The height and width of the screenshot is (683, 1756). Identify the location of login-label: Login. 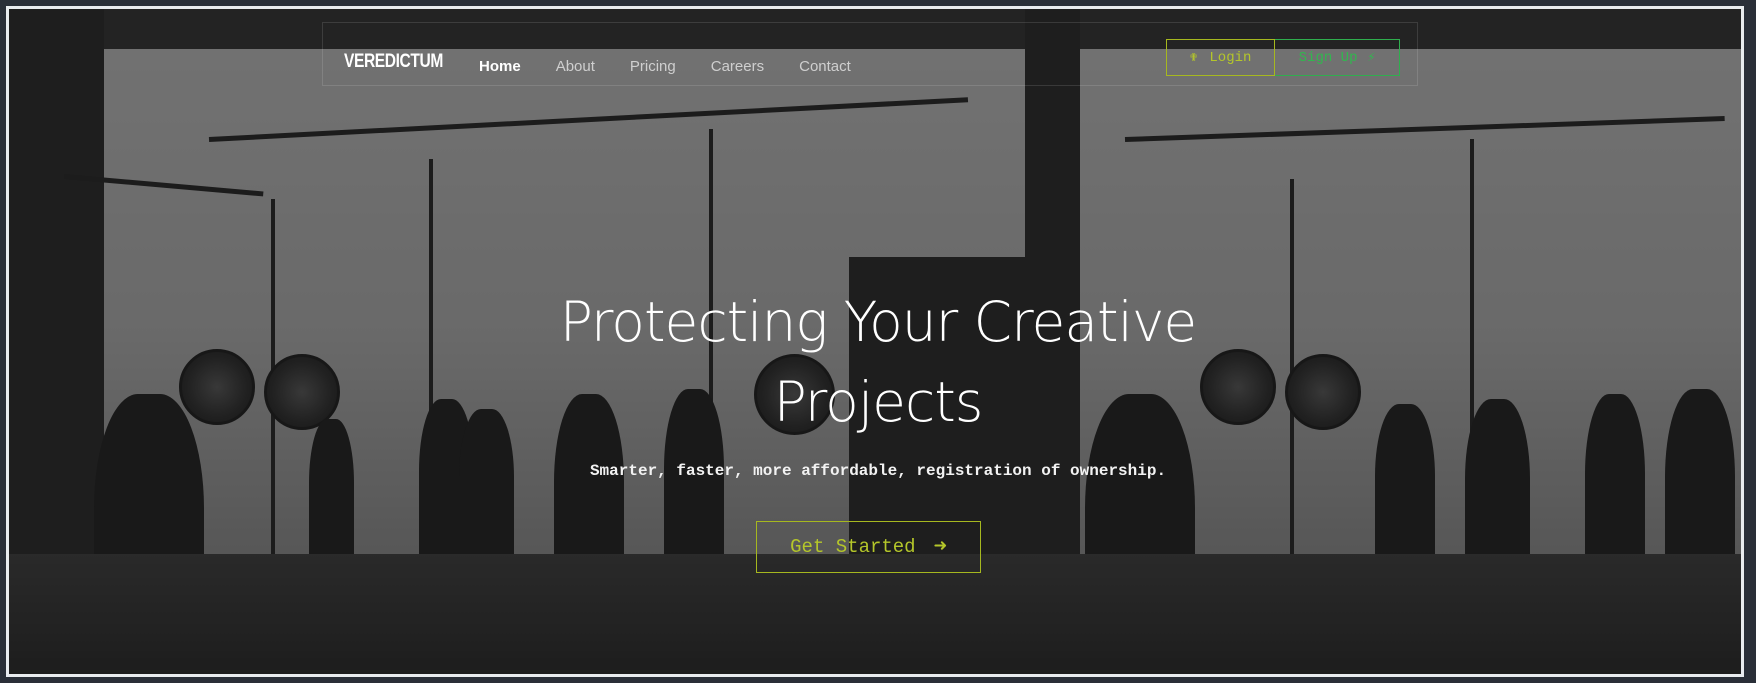
(1230, 57).